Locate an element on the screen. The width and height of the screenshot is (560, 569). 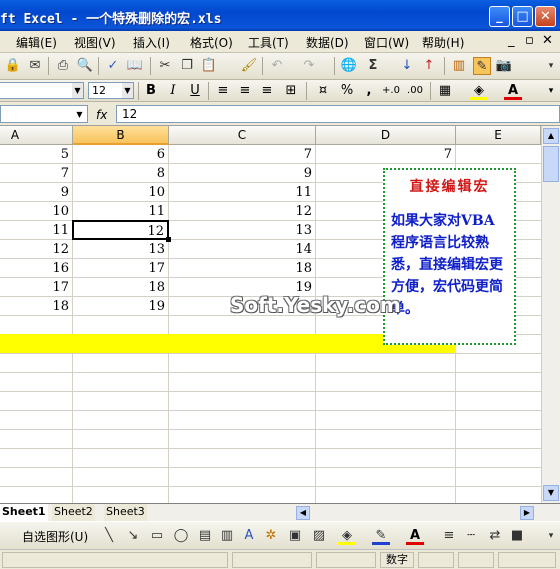
email-icon: ✉ is located at coordinates (35, 66).